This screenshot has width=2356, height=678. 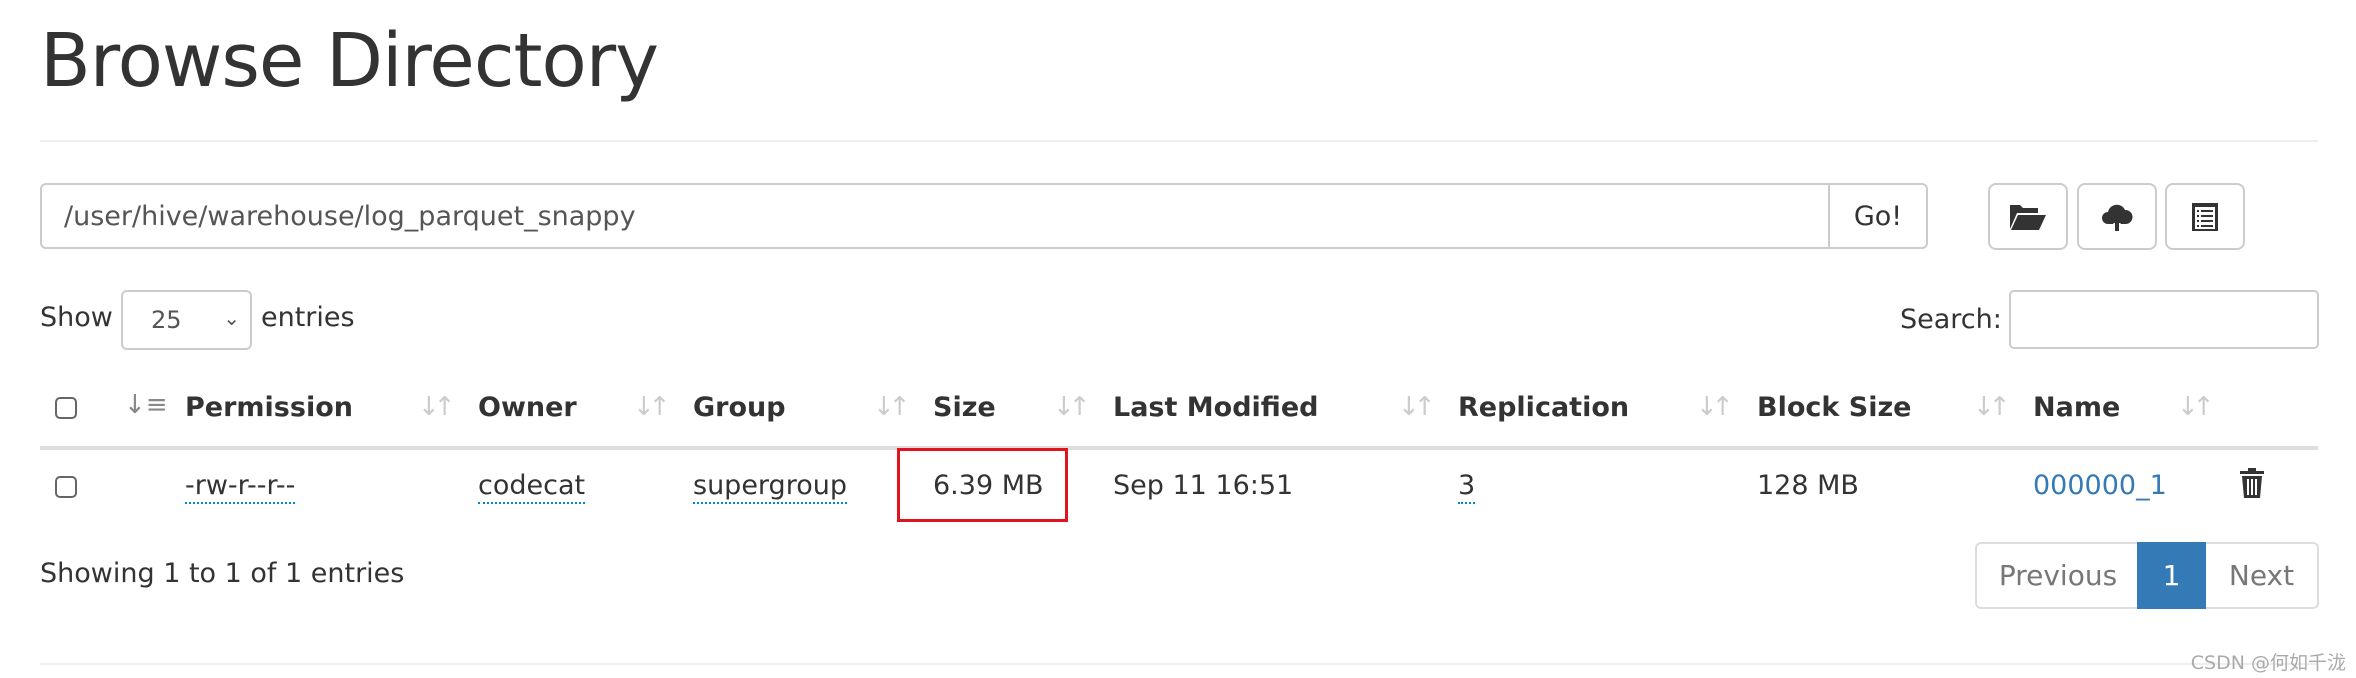 I want to click on page-title: Browse Directory, so click(x=349, y=61).